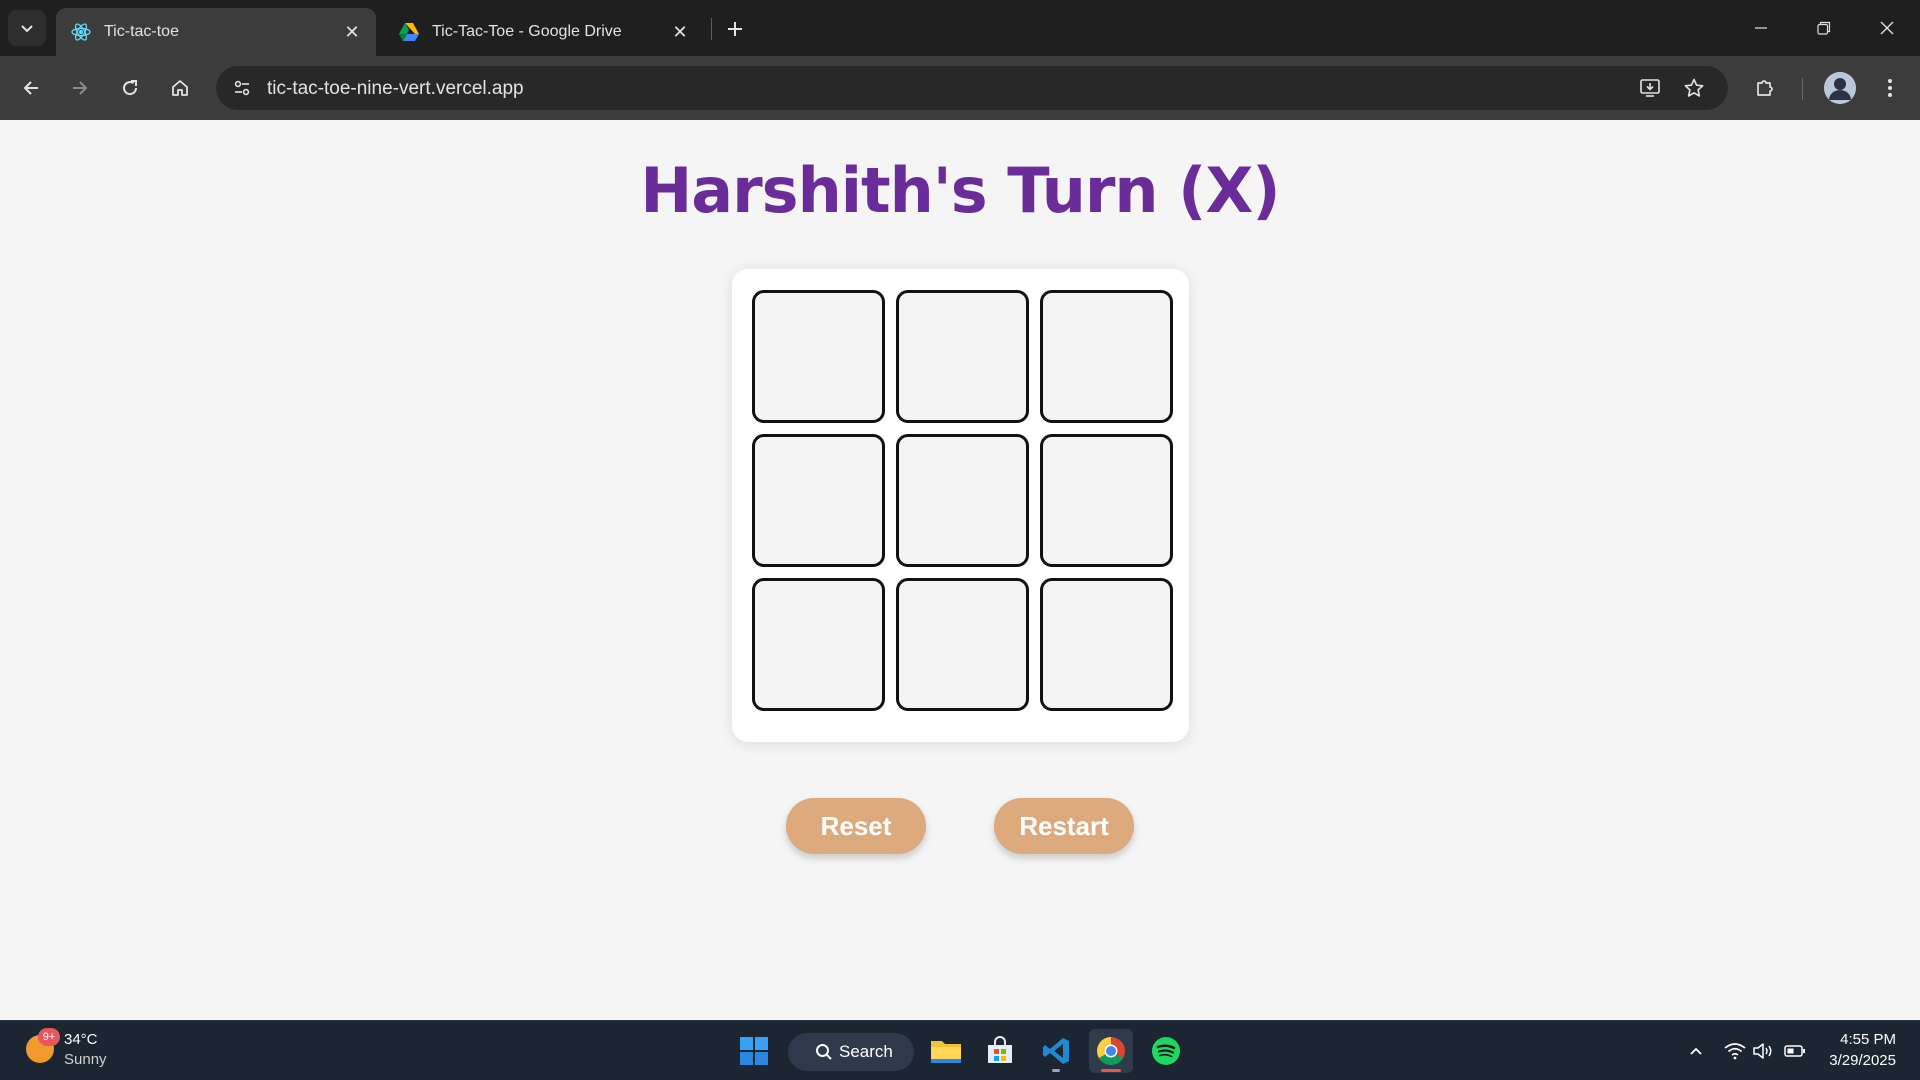  I want to click on windows-taskbar: 9+ 34°C Sunny Search 4:55 PM 3/29/2025, so click(960, 1050).